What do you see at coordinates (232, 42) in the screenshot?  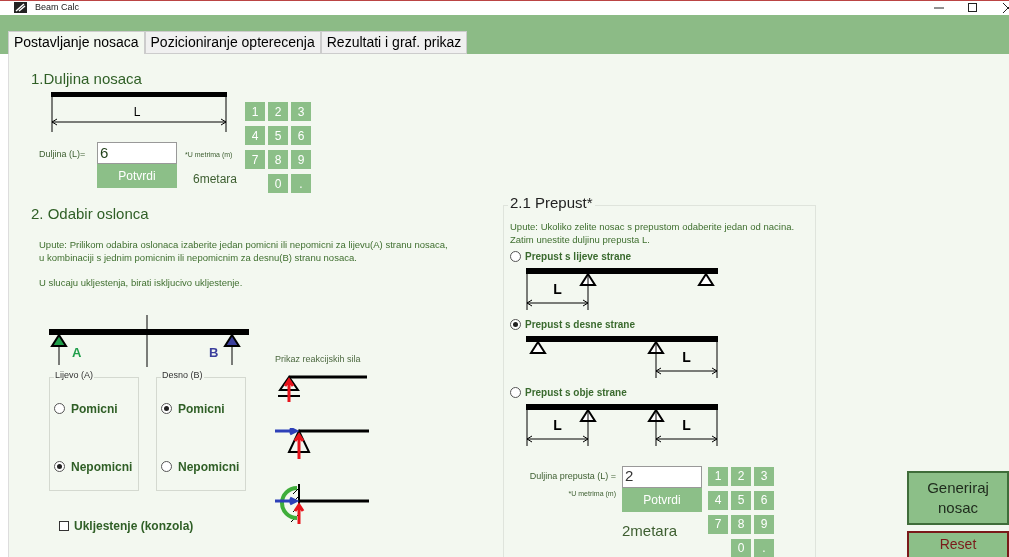 I see `tab: Pozicioniranje opterecenja` at bounding box center [232, 42].